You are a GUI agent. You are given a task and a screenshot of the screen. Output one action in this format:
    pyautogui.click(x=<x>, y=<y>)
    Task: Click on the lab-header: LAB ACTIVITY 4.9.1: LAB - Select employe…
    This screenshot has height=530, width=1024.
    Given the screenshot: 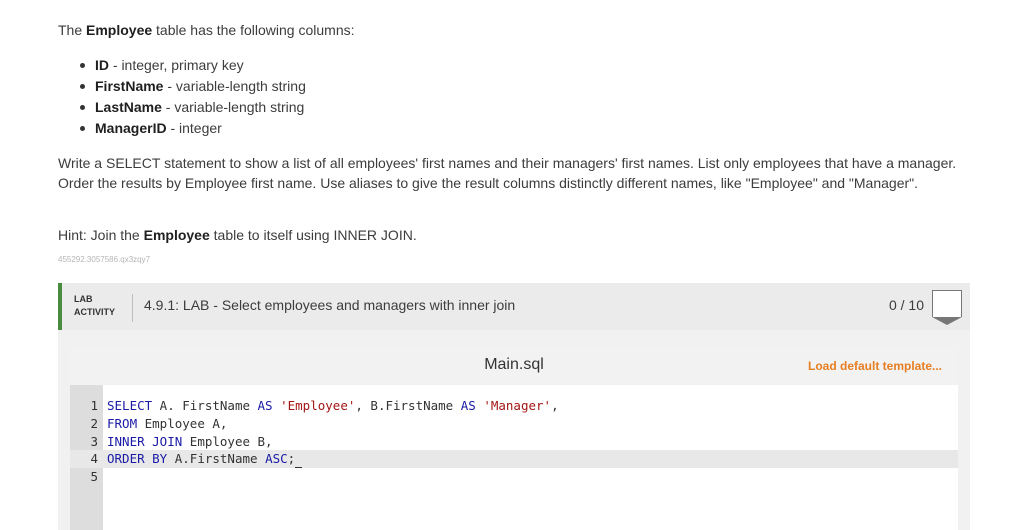 What is the action you would take?
    pyautogui.click(x=514, y=306)
    